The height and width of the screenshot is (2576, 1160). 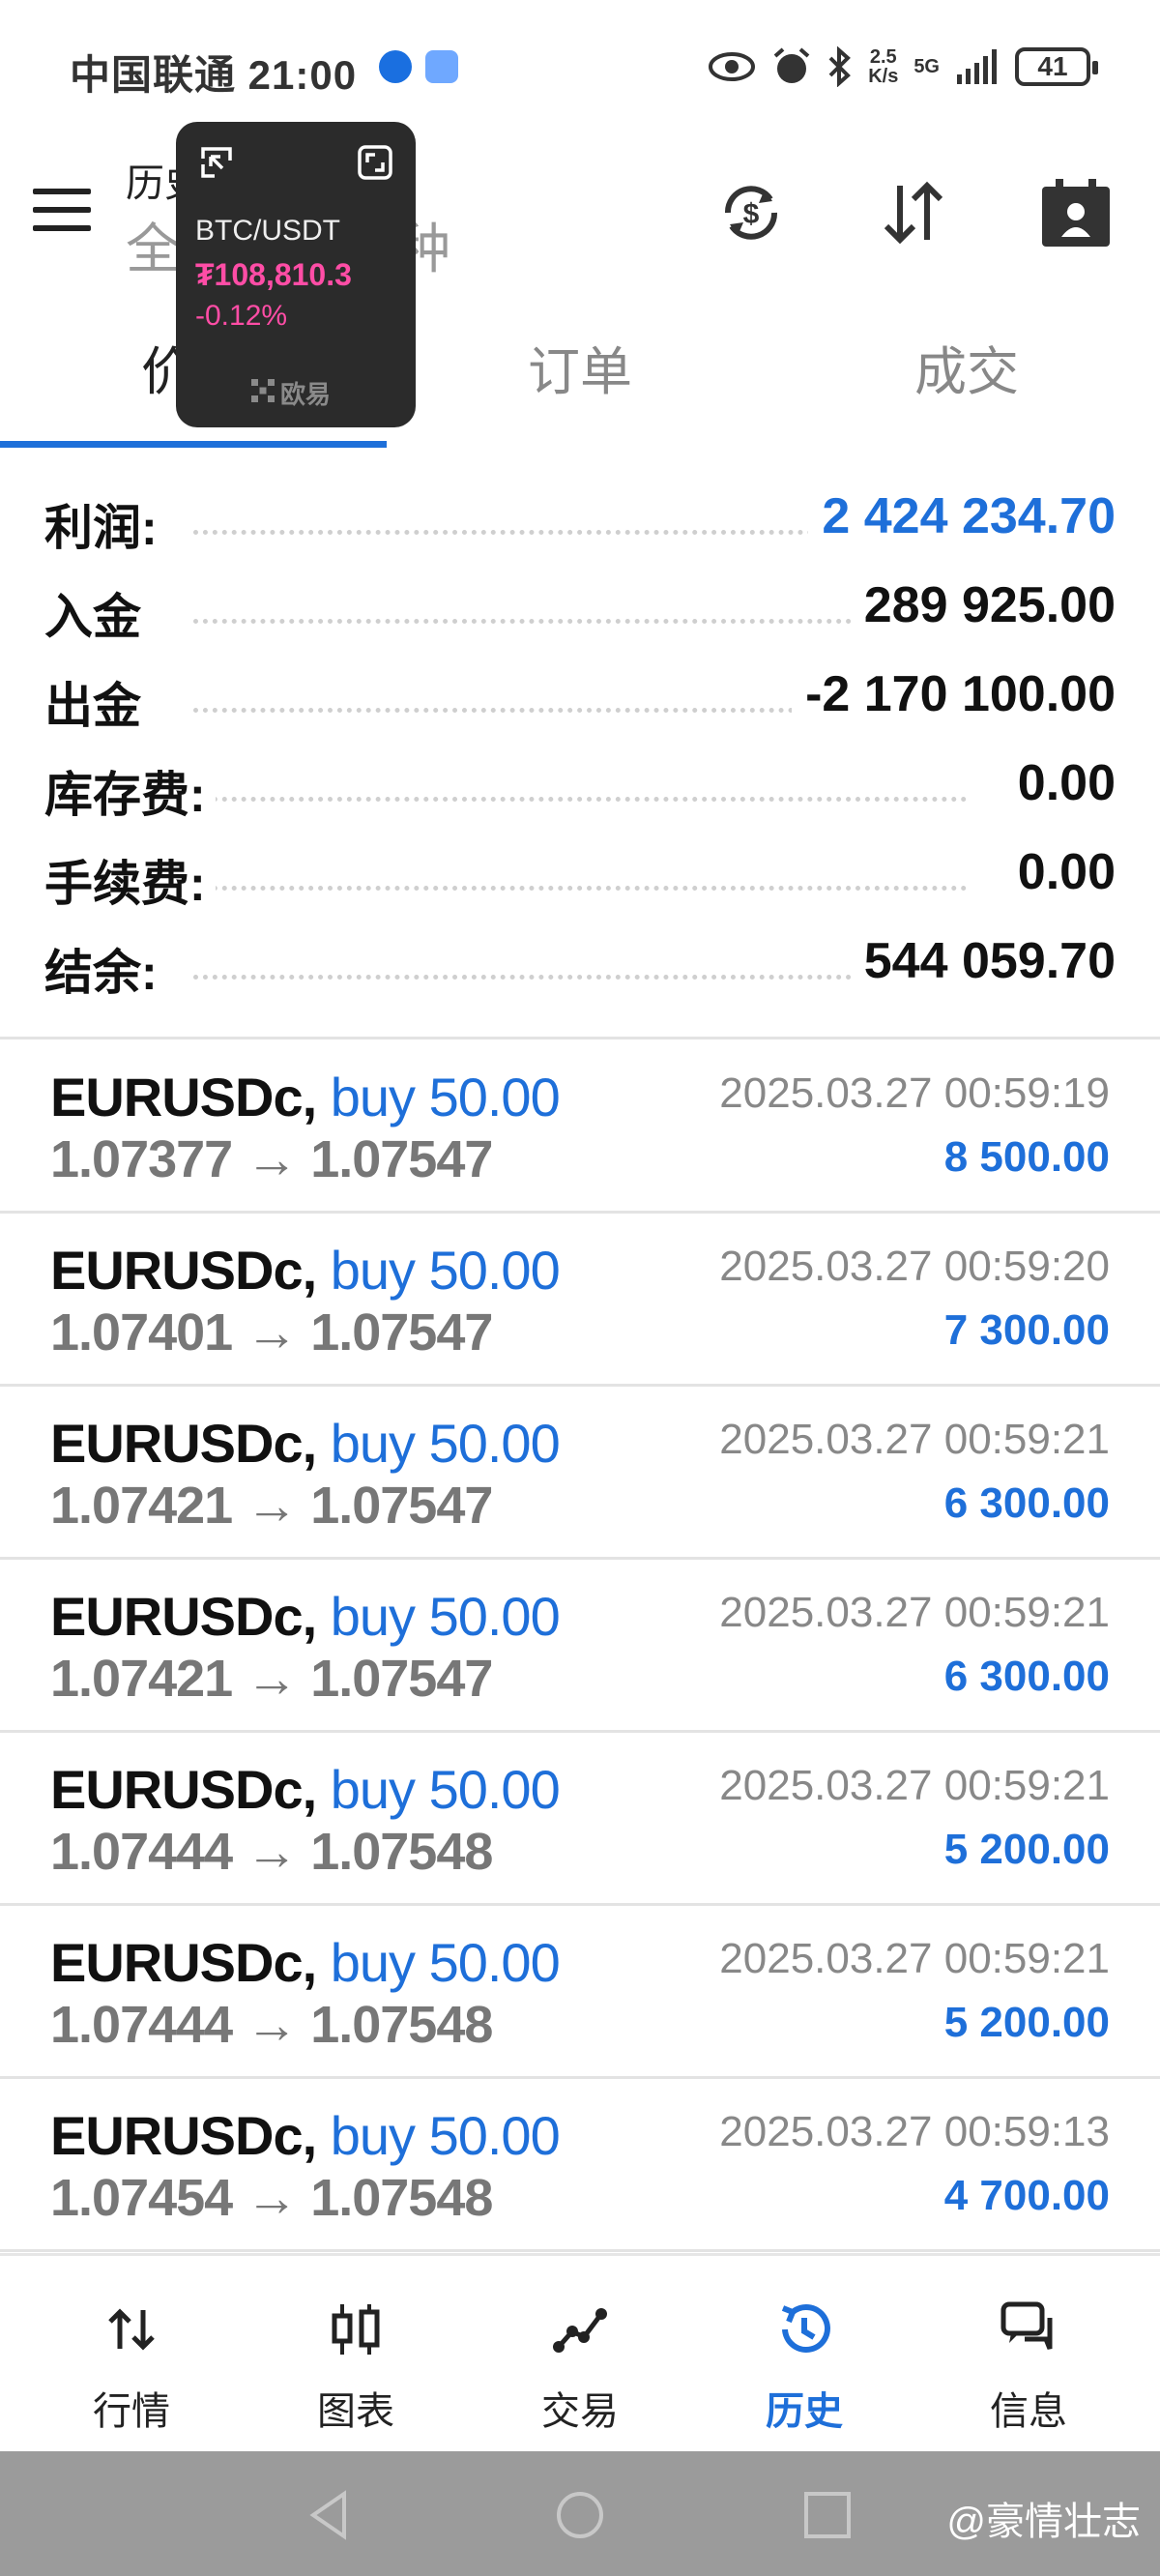 I want to click on bluetooth-icon, so click(x=840, y=66).